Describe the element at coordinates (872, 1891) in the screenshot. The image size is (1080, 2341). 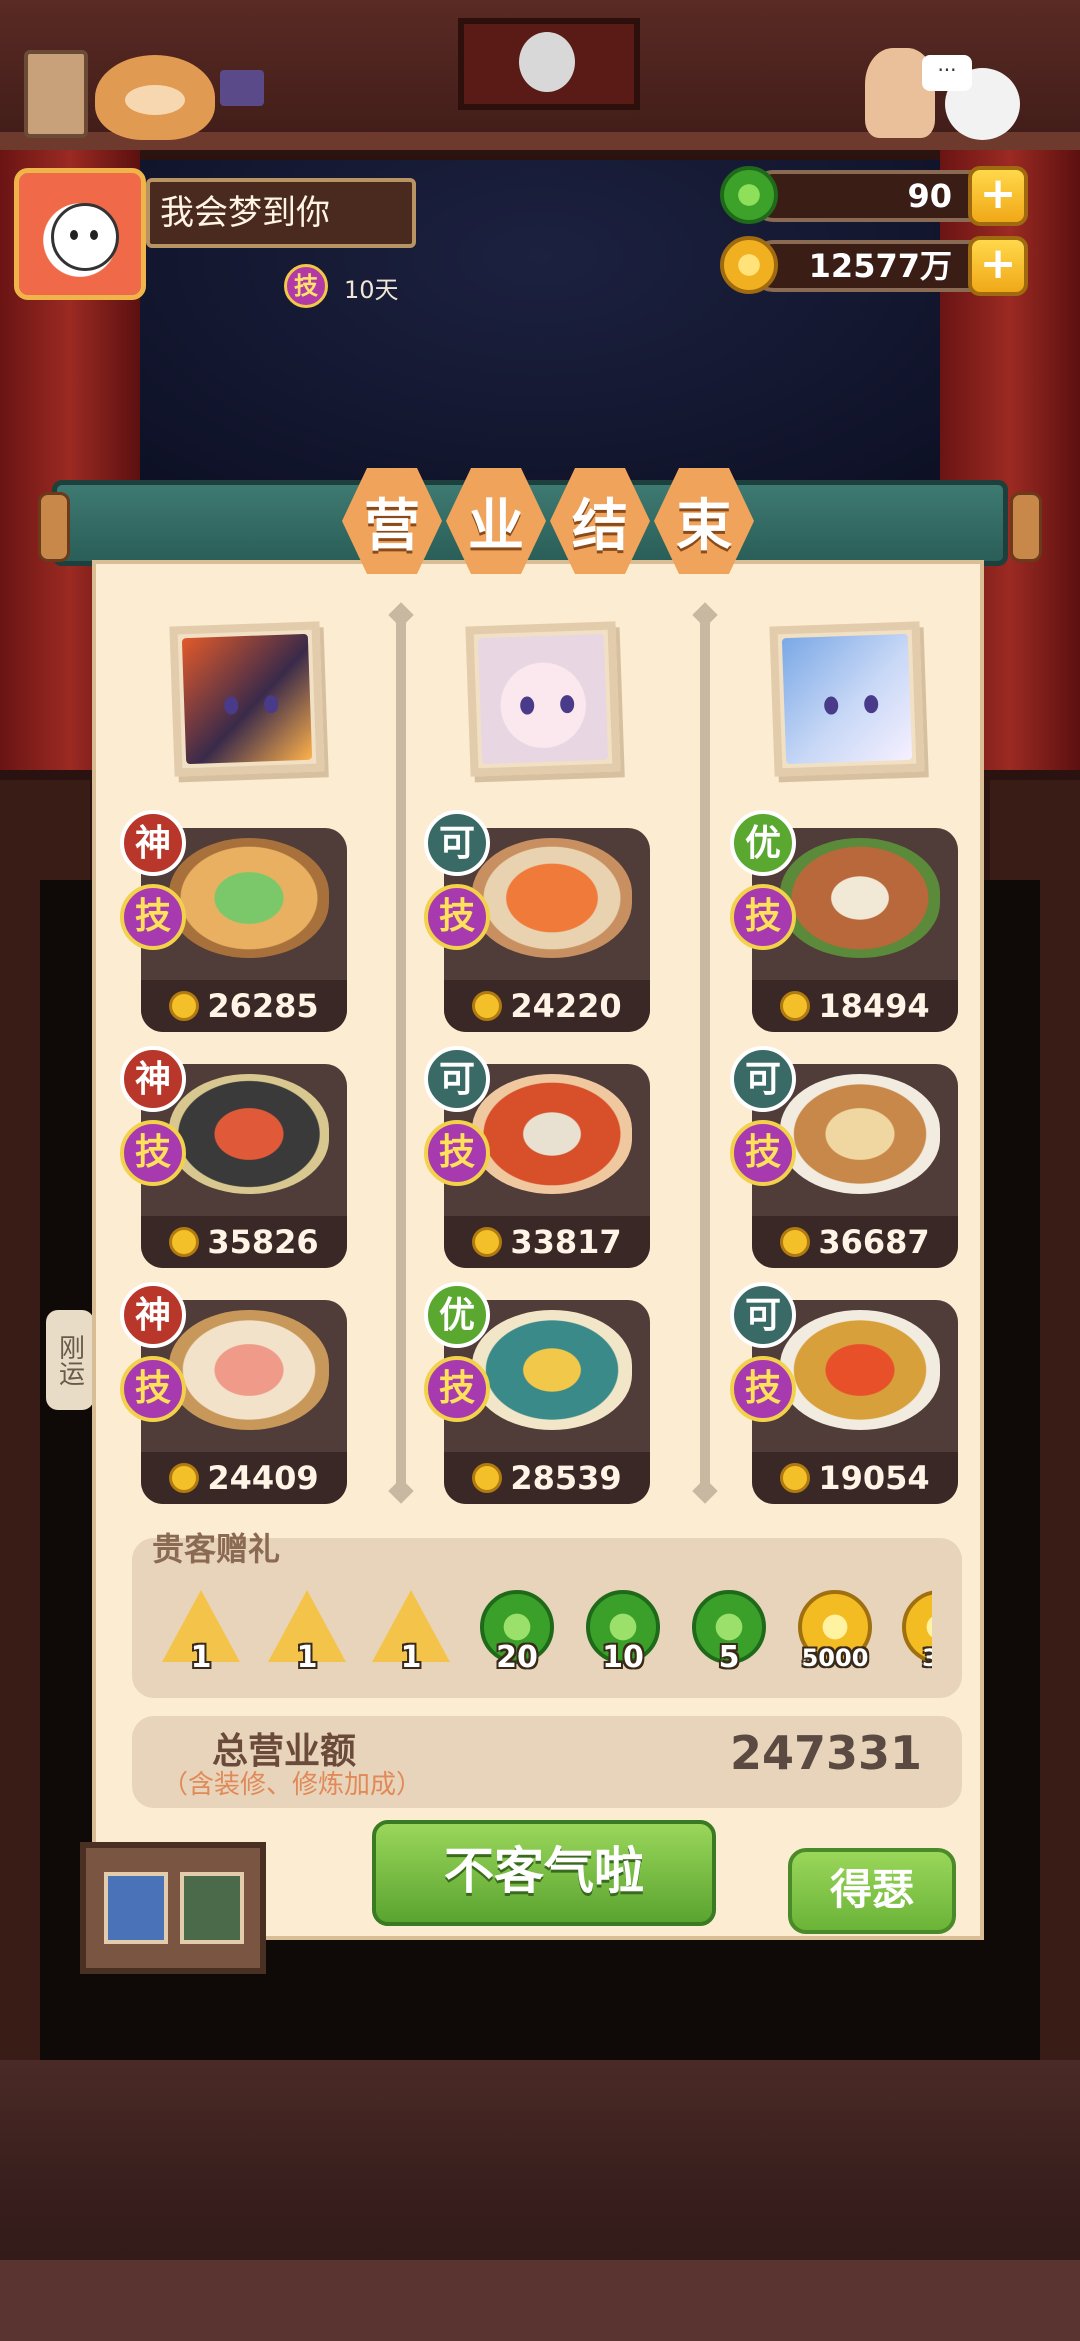
I see `share-button: 得瑟` at that location.